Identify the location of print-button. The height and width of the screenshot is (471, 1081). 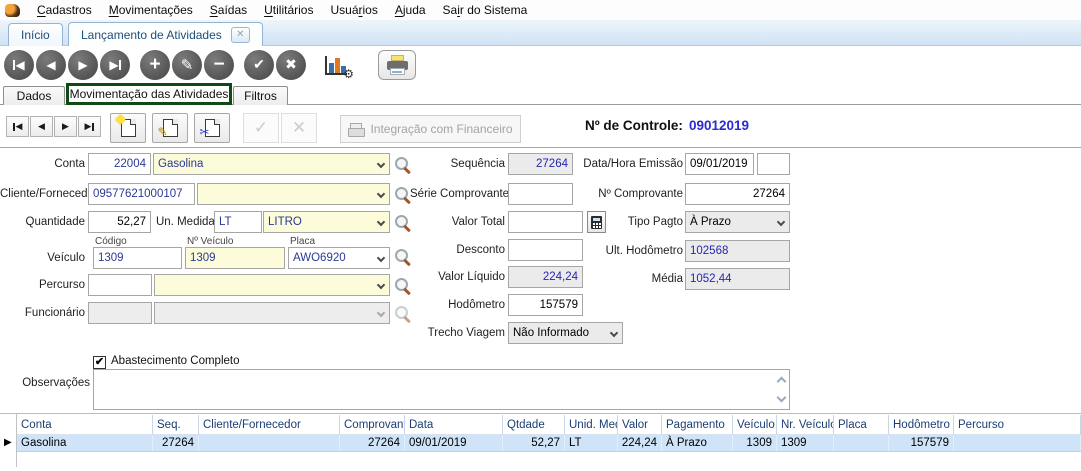
(397, 64).